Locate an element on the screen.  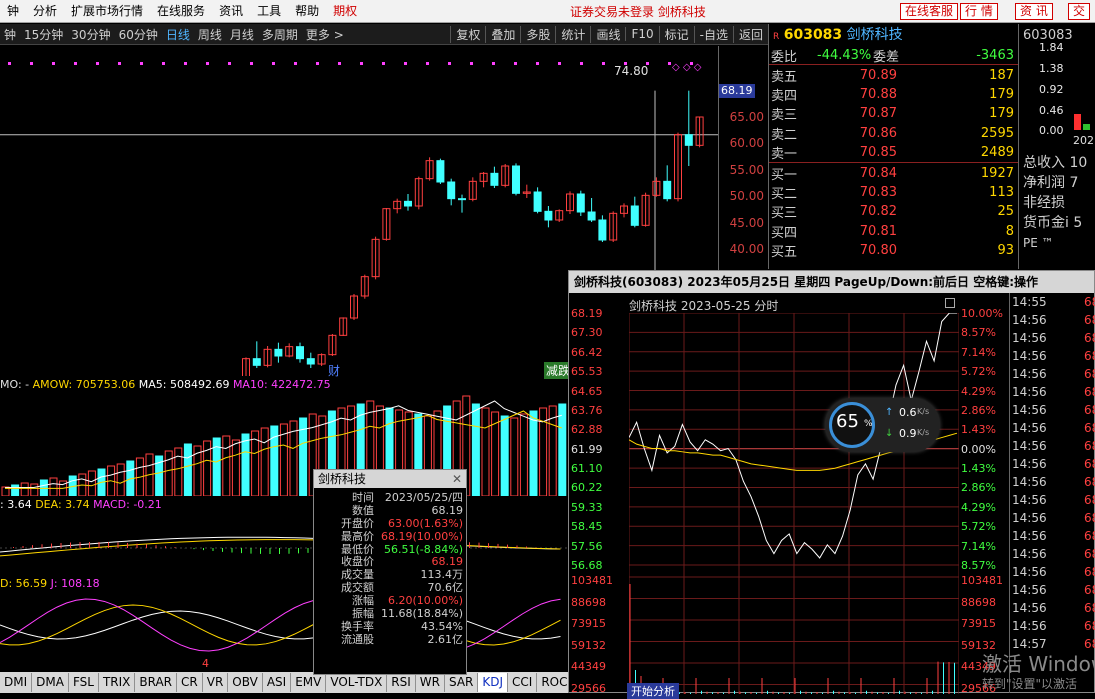
trade-button: 交 is located at coordinates (1079, 11).